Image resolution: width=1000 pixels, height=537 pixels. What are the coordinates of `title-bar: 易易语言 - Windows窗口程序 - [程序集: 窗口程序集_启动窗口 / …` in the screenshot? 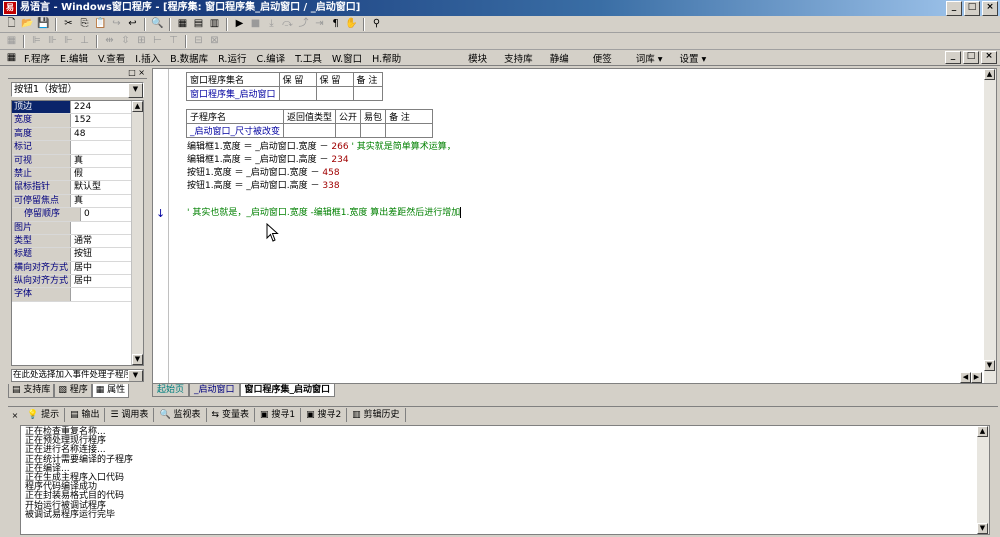 It's located at (500, 8).